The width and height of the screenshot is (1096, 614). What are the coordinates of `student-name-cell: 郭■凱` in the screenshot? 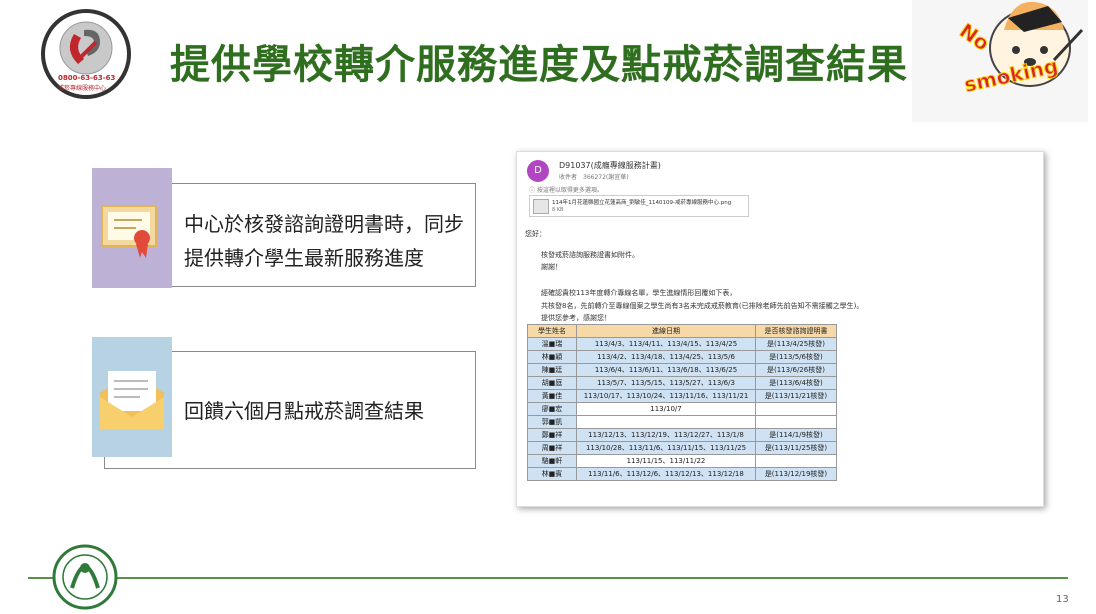 It's located at (552, 422).